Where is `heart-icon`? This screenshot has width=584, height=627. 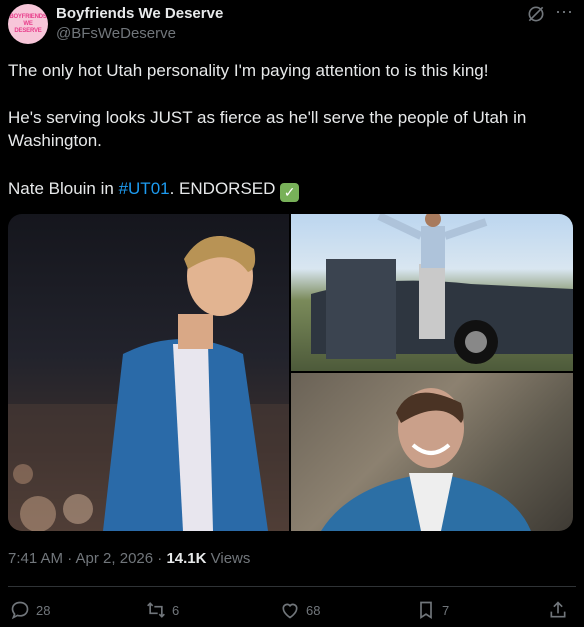
heart-icon is located at coordinates (290, 611).